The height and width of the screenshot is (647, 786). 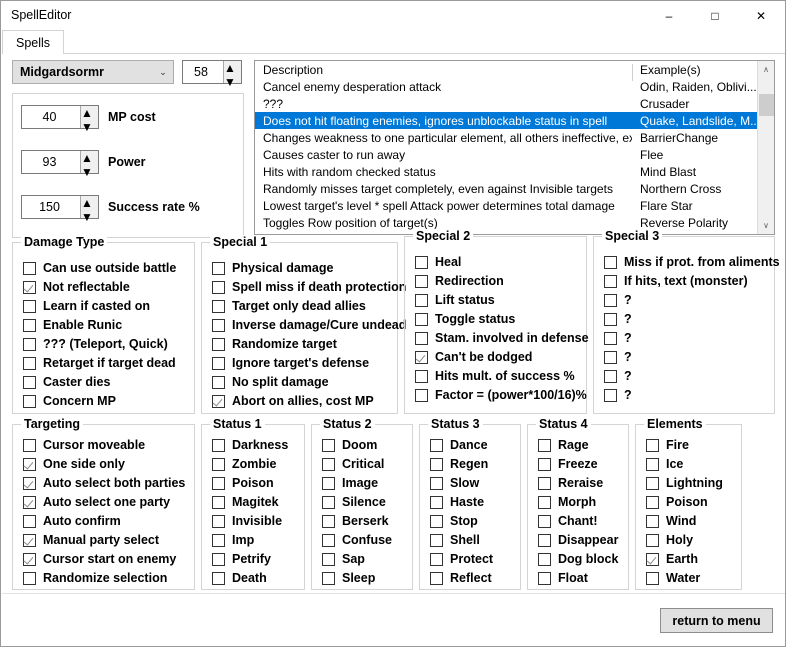 I want to click on checkbox-critical: Critical, so click(x=353, y=464).